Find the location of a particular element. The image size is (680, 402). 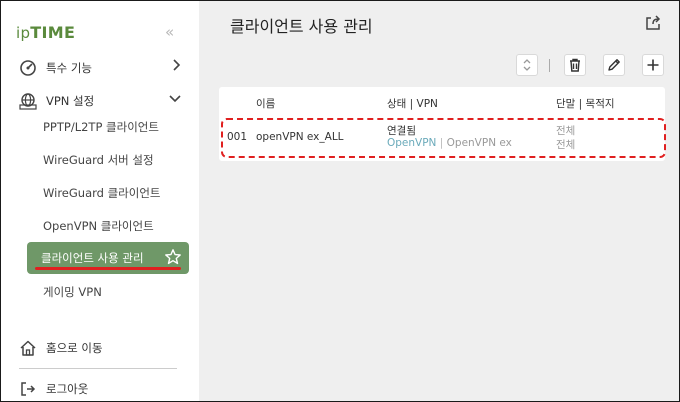

sidebar-sub-gaming-vpn: 게이밍 VPN is located at coordinates (72, 292).